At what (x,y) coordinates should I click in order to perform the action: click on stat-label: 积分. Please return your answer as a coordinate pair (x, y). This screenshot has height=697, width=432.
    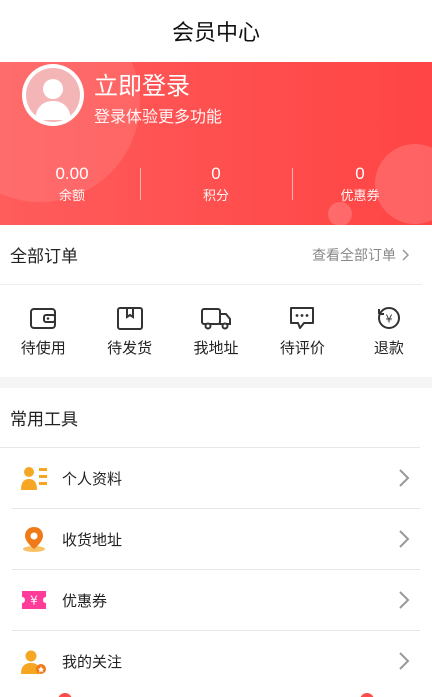
    Looking at the image, I should click on (215, 195).